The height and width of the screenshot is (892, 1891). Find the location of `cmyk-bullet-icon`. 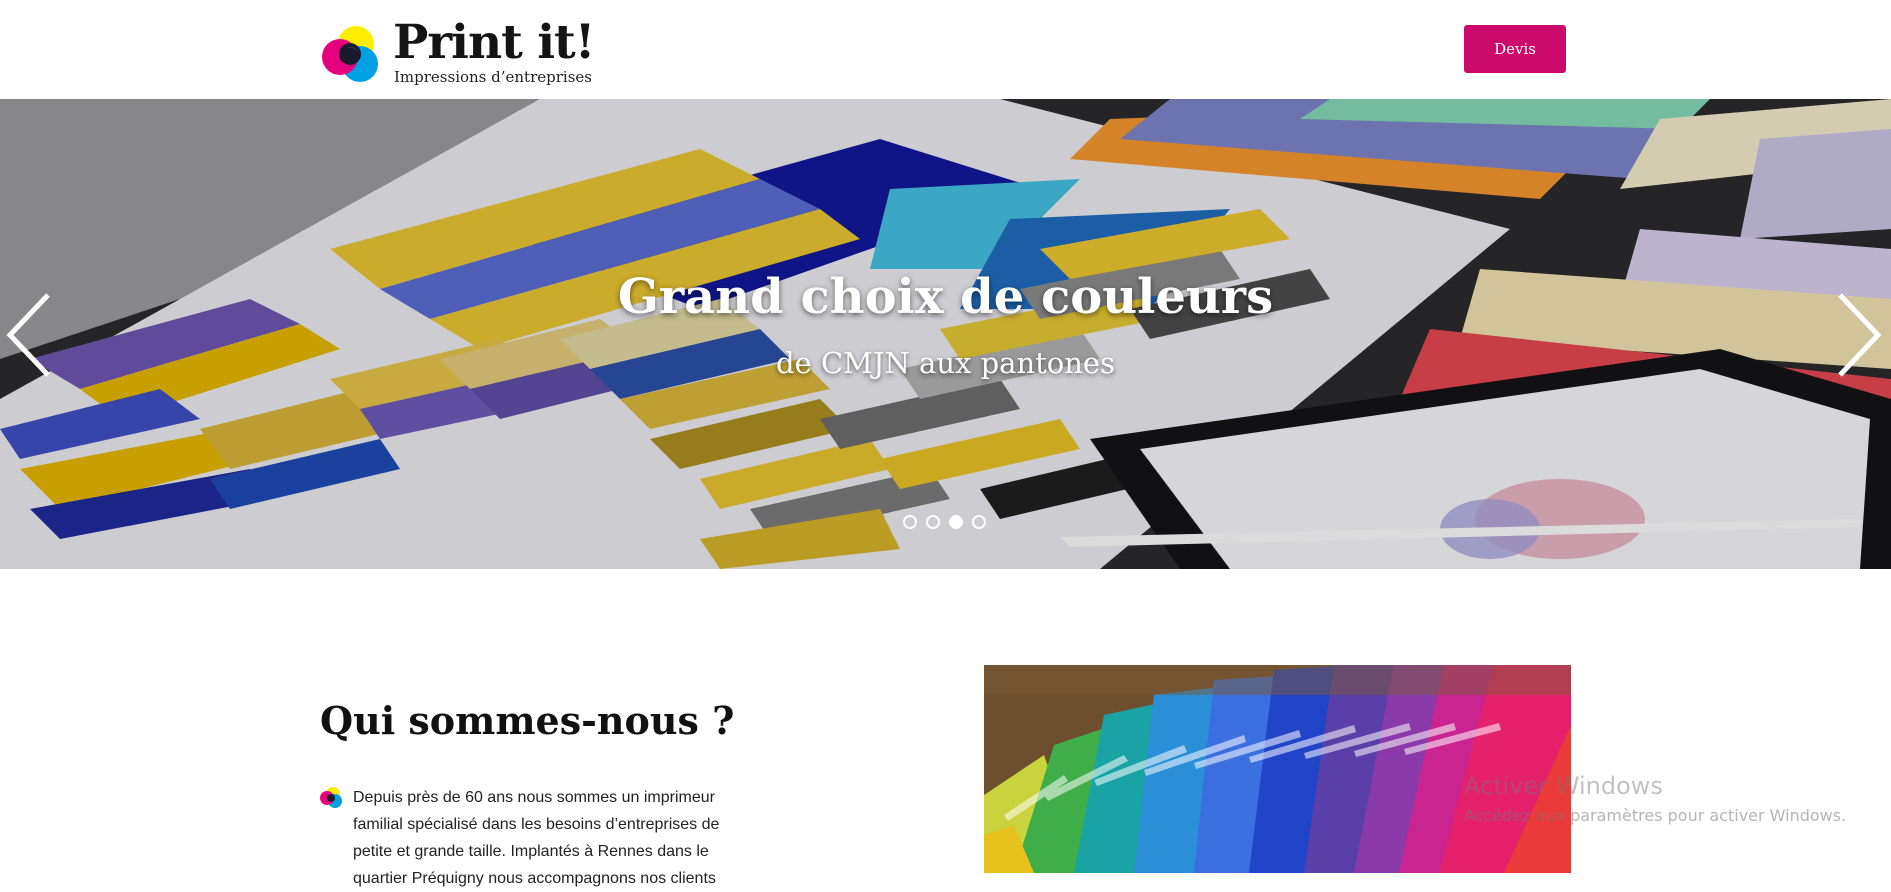

cmyk-bullet-icon is located at coordinates (331, 797).